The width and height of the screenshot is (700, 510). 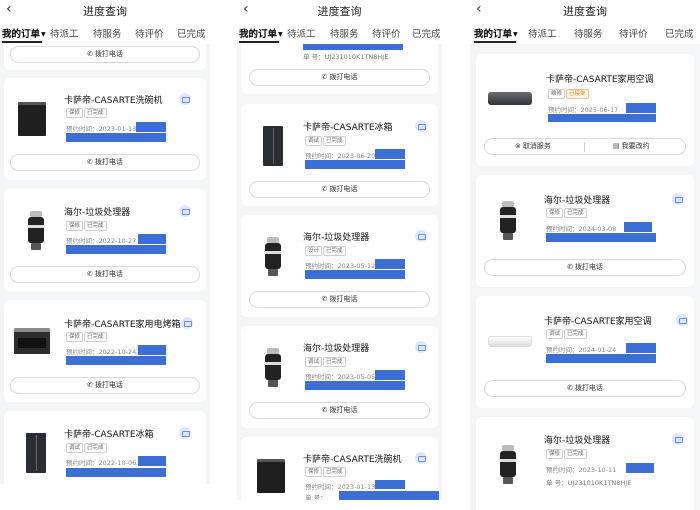 What do you see at coordinates (101, 352) in the screenshot?
I see `appointment-time: 预约时间：2022-10-24` at bounding box center [101, 352].